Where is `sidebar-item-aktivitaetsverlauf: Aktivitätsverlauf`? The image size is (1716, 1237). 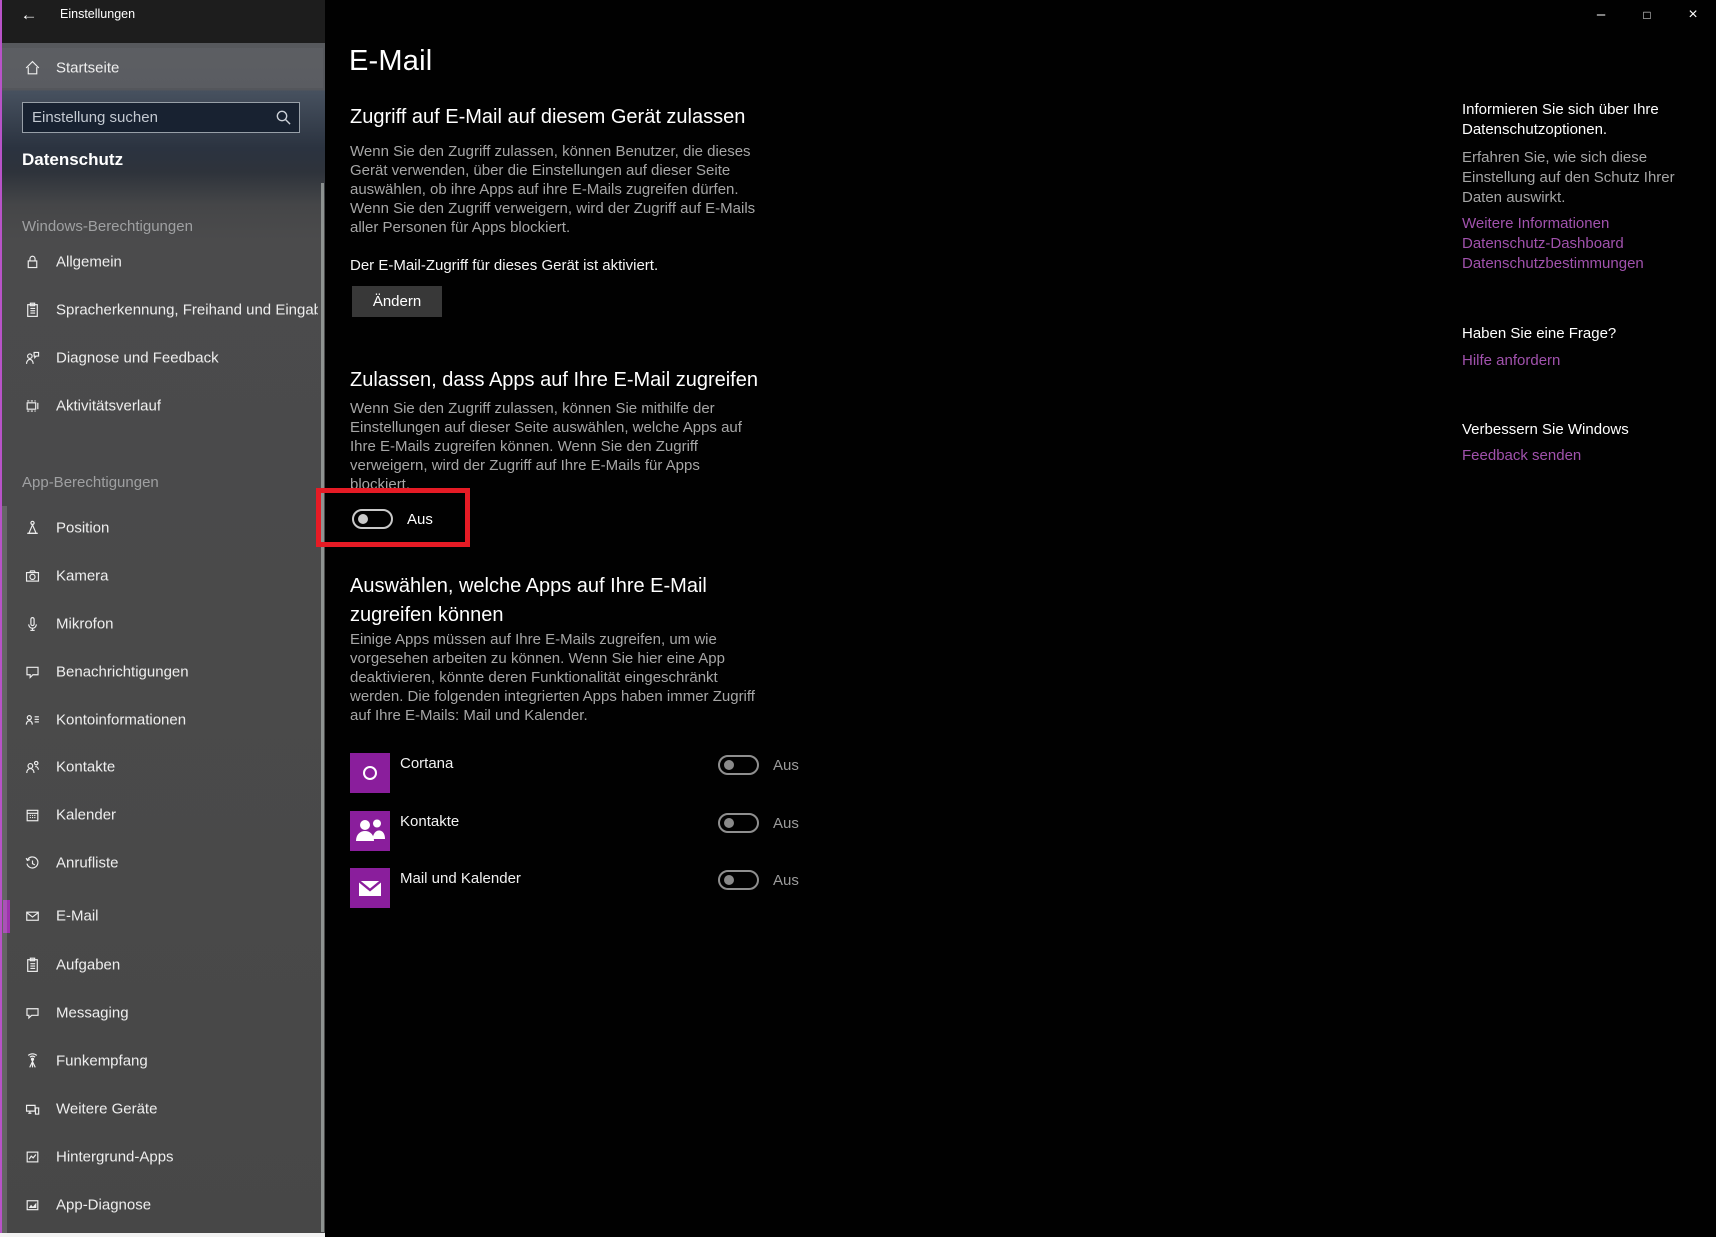
sidebar-item-aktivitaetsverlauf: Aktivitätsverlauf is located at coordinates (161, 406).